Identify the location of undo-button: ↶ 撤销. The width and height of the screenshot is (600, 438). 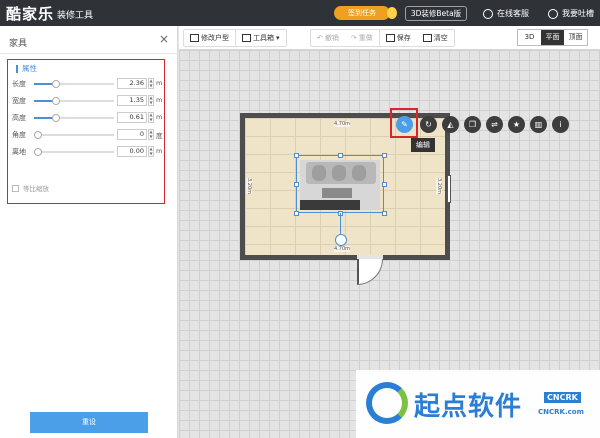
(328, 38).